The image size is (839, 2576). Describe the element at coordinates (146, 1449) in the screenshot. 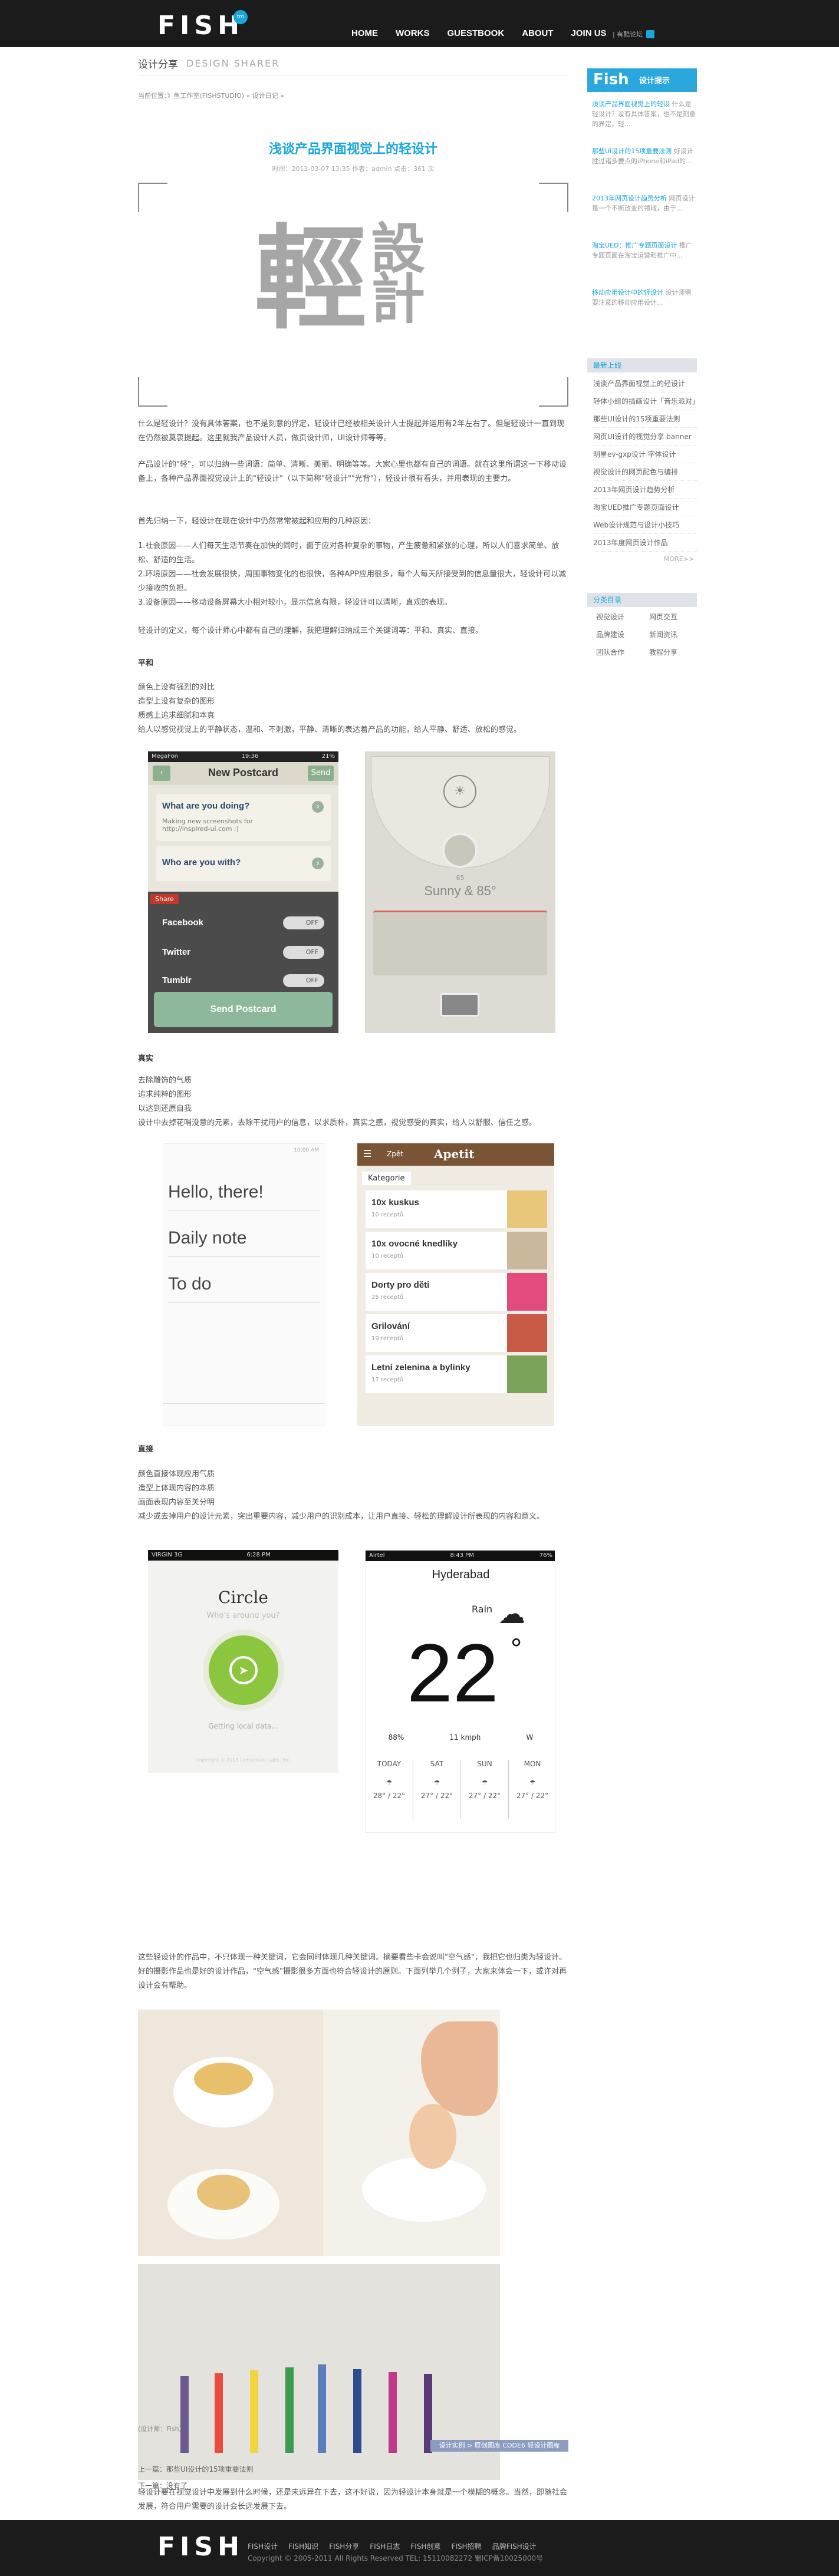

I see `heading-zhi: 直接` at that location.